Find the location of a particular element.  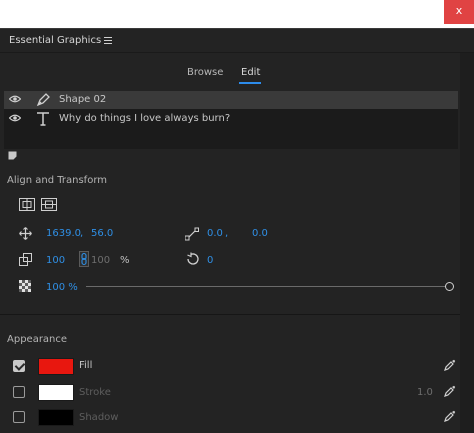

stroke-width-value: 1.0 is located at coordinates (425, 392).